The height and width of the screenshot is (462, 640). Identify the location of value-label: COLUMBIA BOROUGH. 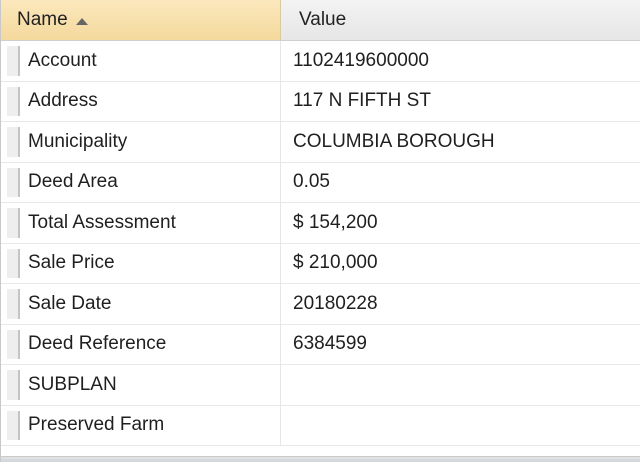
(394, 141).